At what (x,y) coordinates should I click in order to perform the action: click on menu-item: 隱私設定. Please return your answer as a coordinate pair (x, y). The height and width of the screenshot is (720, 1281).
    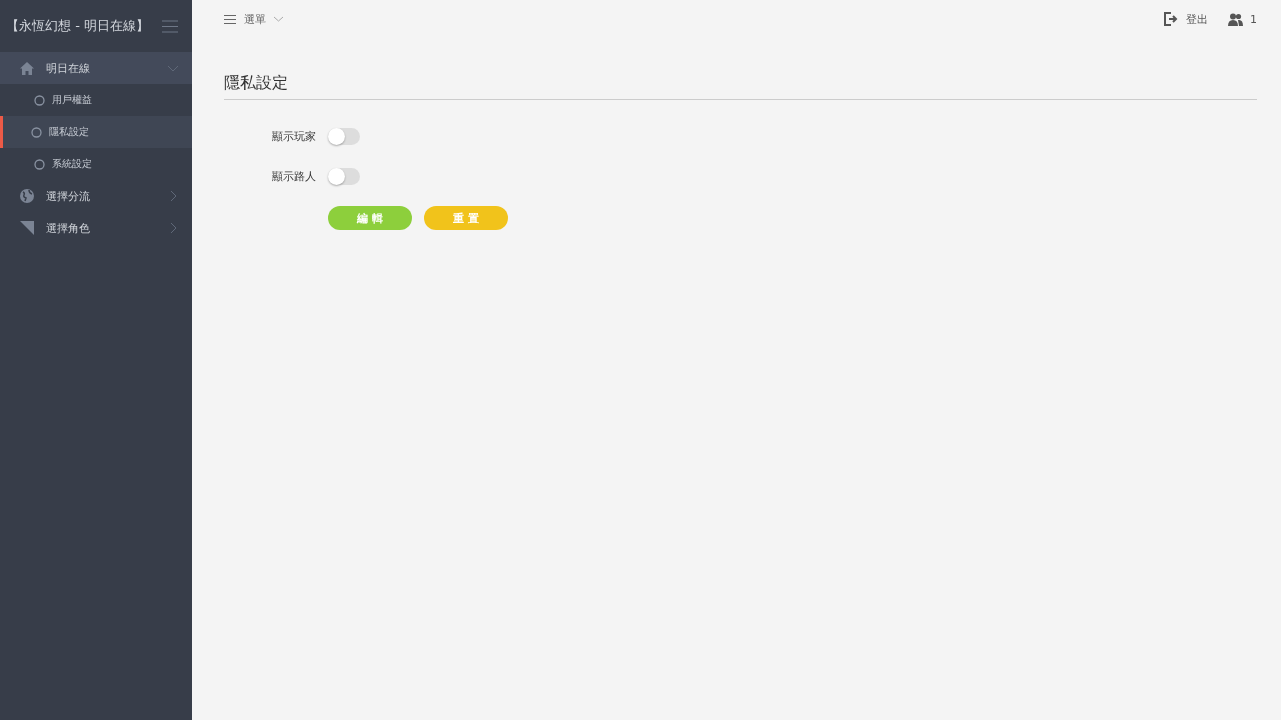
    Looking at the image, I should click on (96, 132).